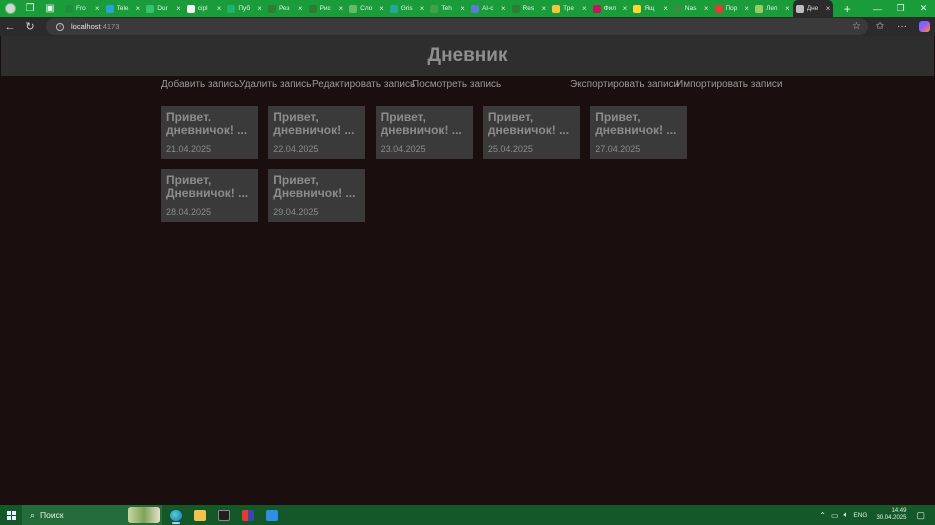 Image resolution: width=935 pixels, height=525 pixels. I want to click on taskbar-search: ⌕ Поиск, so click(92, 515).